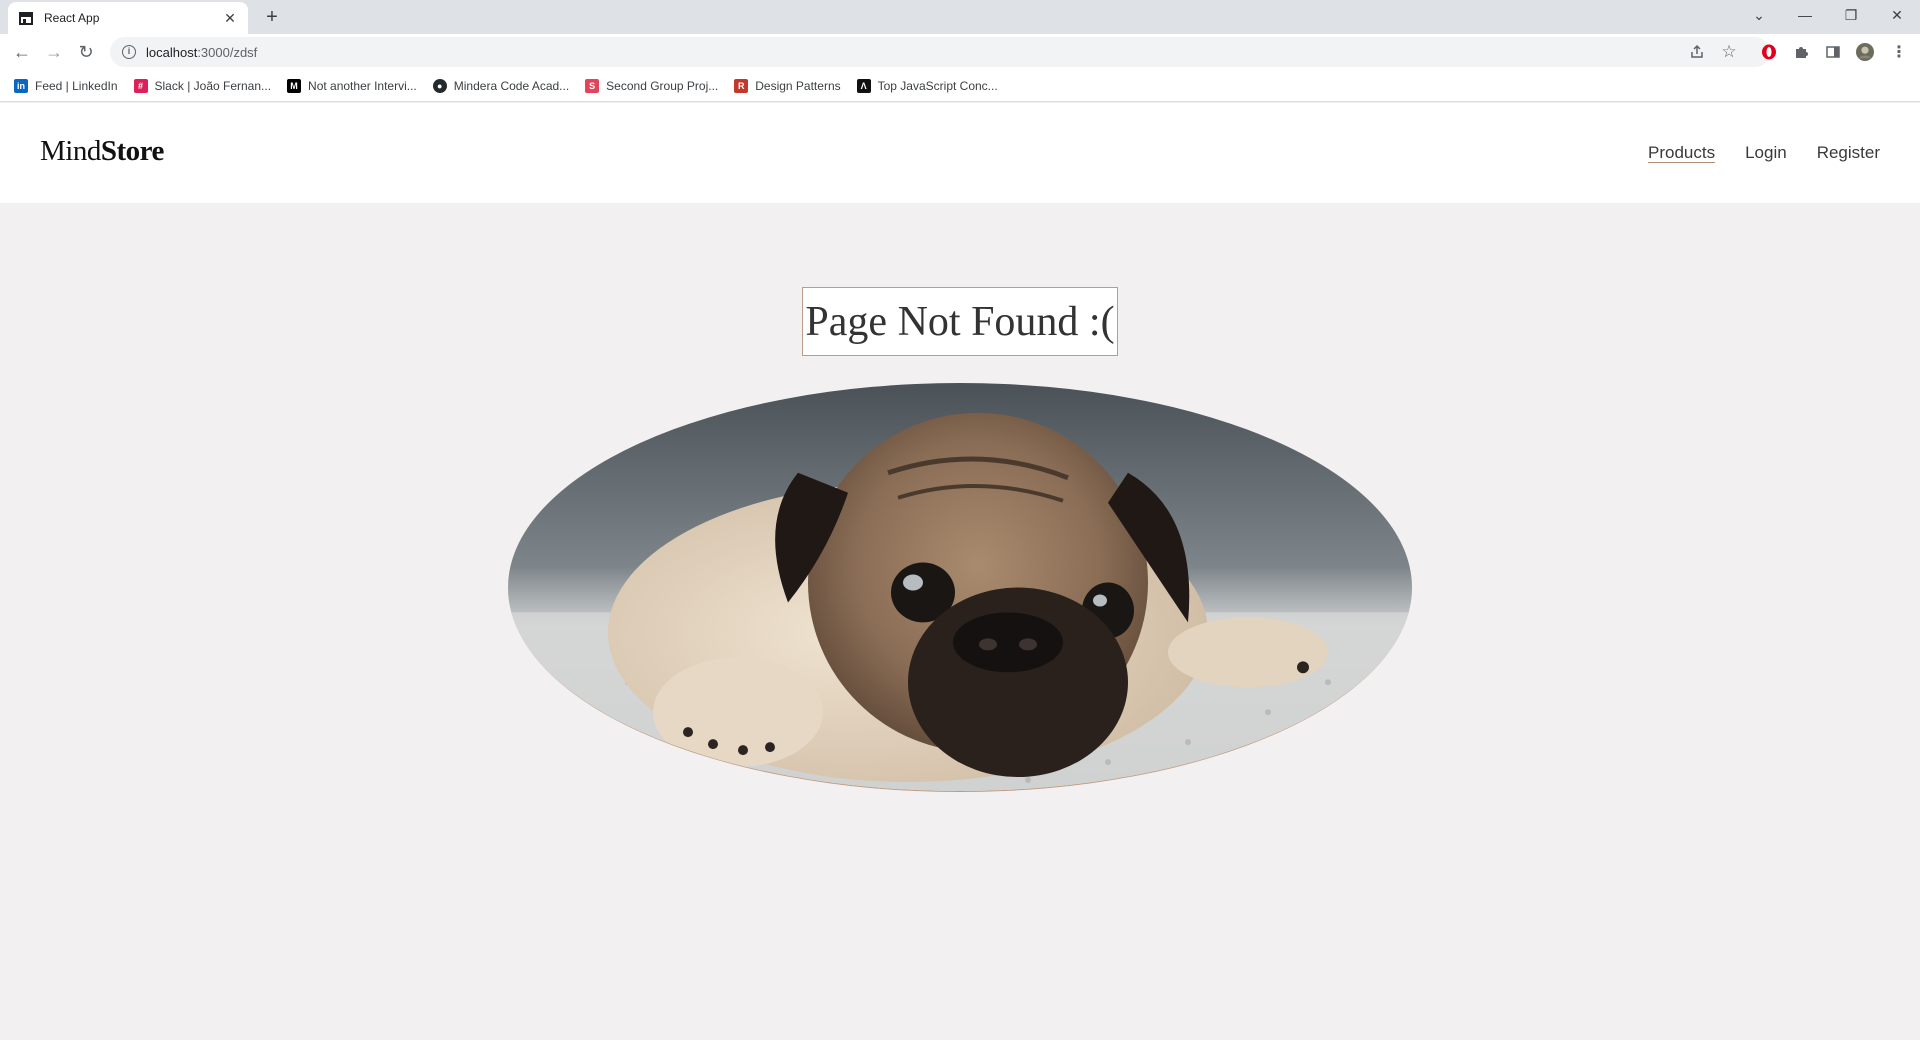 The image size is (1920, 1040). Describe the element at coordinates (72, 18) in the screenshot. I see `tab-title: React App` at that location.